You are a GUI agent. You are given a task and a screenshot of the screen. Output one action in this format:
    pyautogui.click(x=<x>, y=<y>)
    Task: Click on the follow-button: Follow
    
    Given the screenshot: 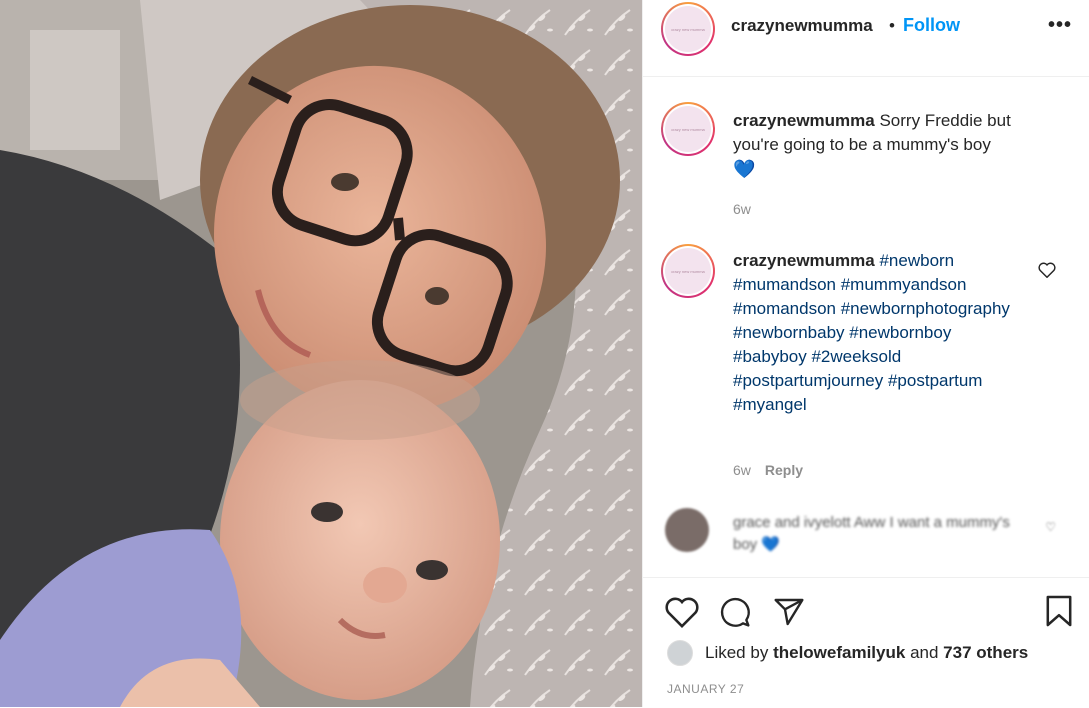 What is the action you would take?
    pyautogui.click(x=931, y=25)
    